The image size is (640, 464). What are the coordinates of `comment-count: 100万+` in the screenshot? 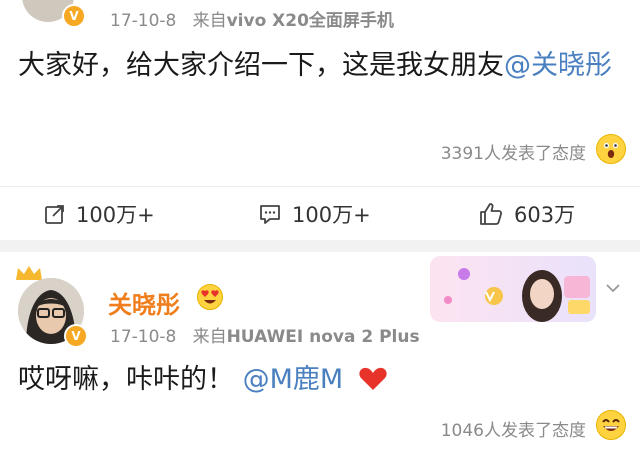 It's located at (331, 215).